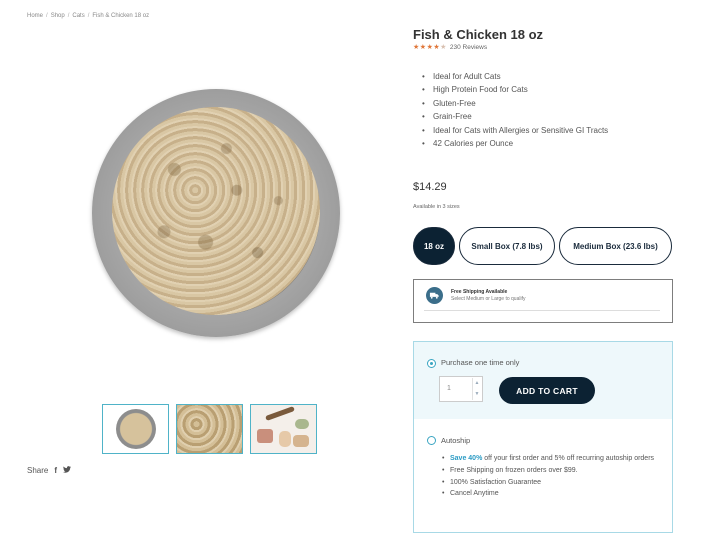  I want to click on feature-item: 42 Calories per Ounce, so click(520, 144).